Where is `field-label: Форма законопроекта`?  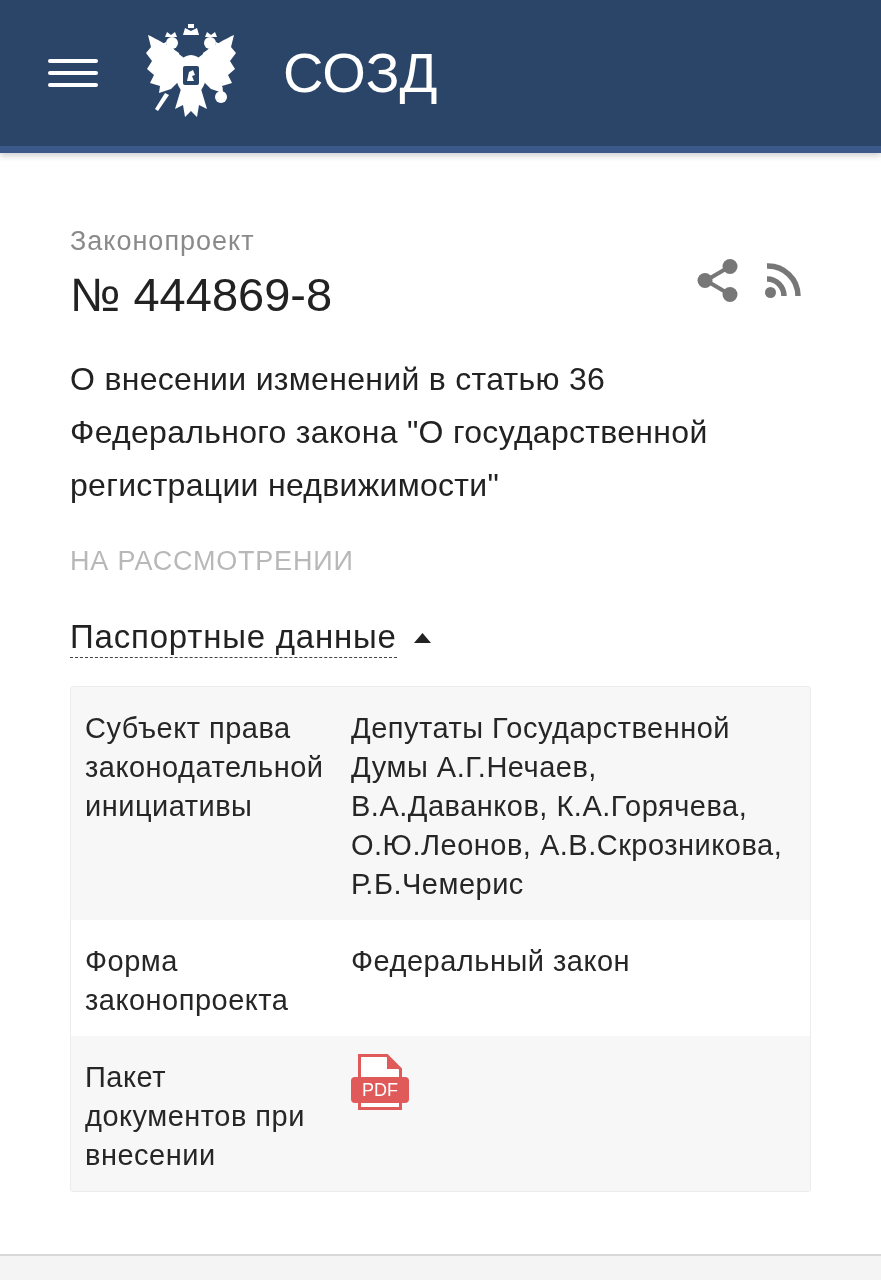
field-label: Форма законопроекта is located at coordinates (187, 981).